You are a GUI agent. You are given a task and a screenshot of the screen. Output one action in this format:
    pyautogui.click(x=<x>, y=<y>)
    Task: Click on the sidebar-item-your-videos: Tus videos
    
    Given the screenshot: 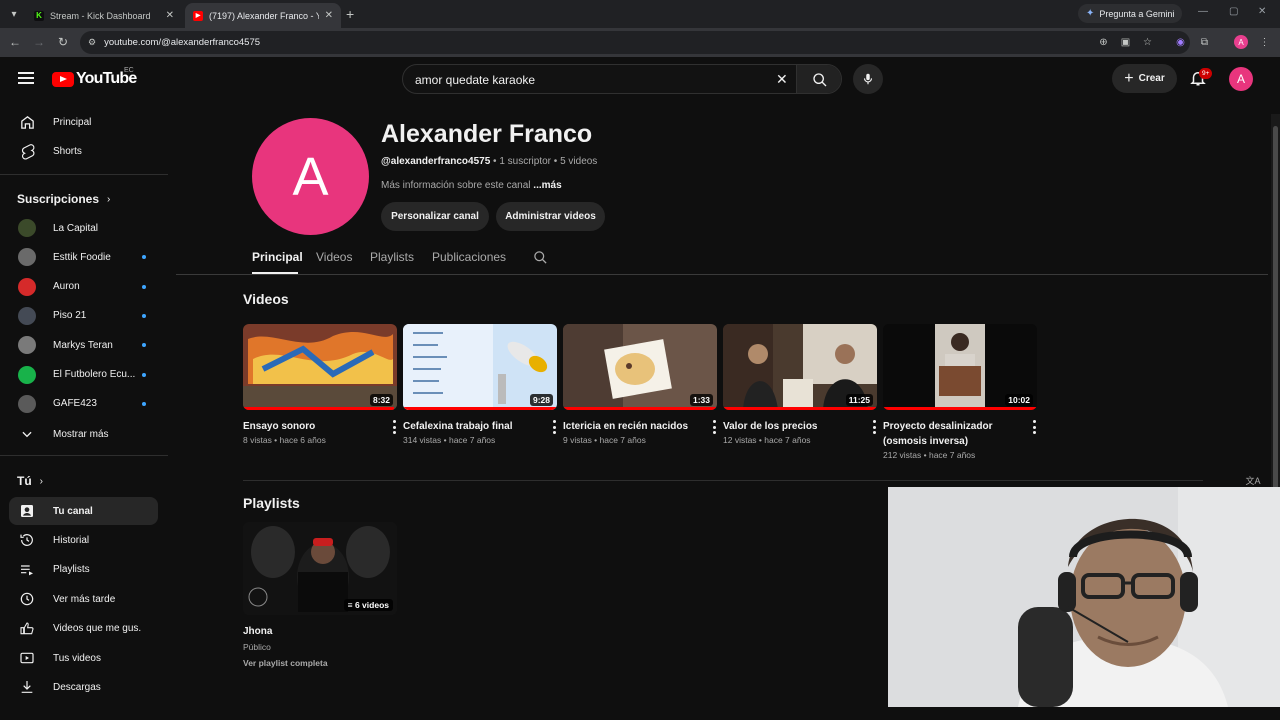 What is the action you would take?
    pyautogui.click(x=83, y=658)
    